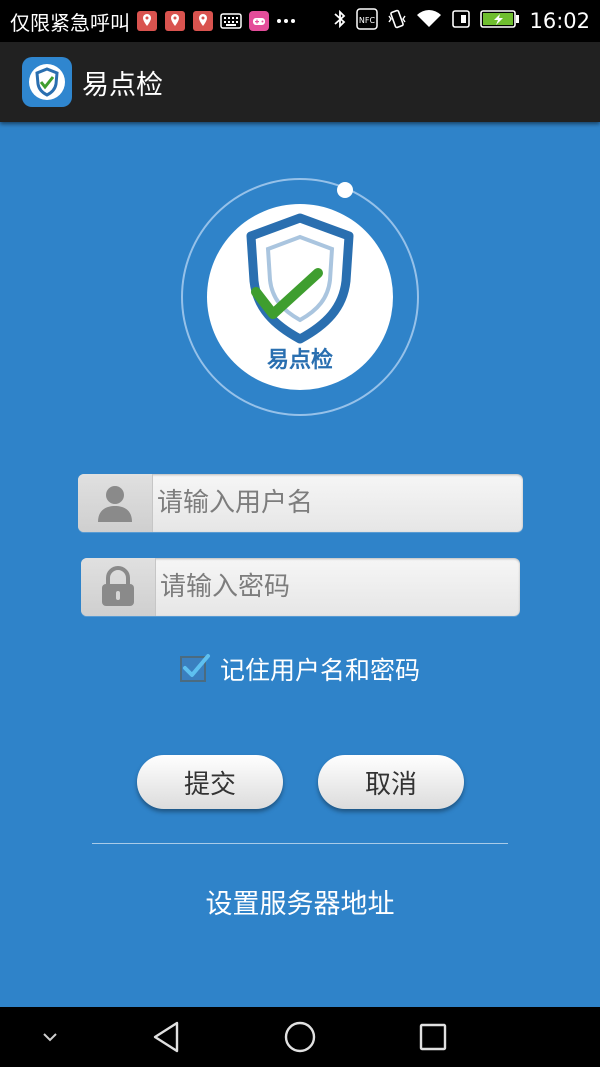 The width and height of the screenshot is (600, 1067). I want to click on lock-icon-box, so click(118, 587).